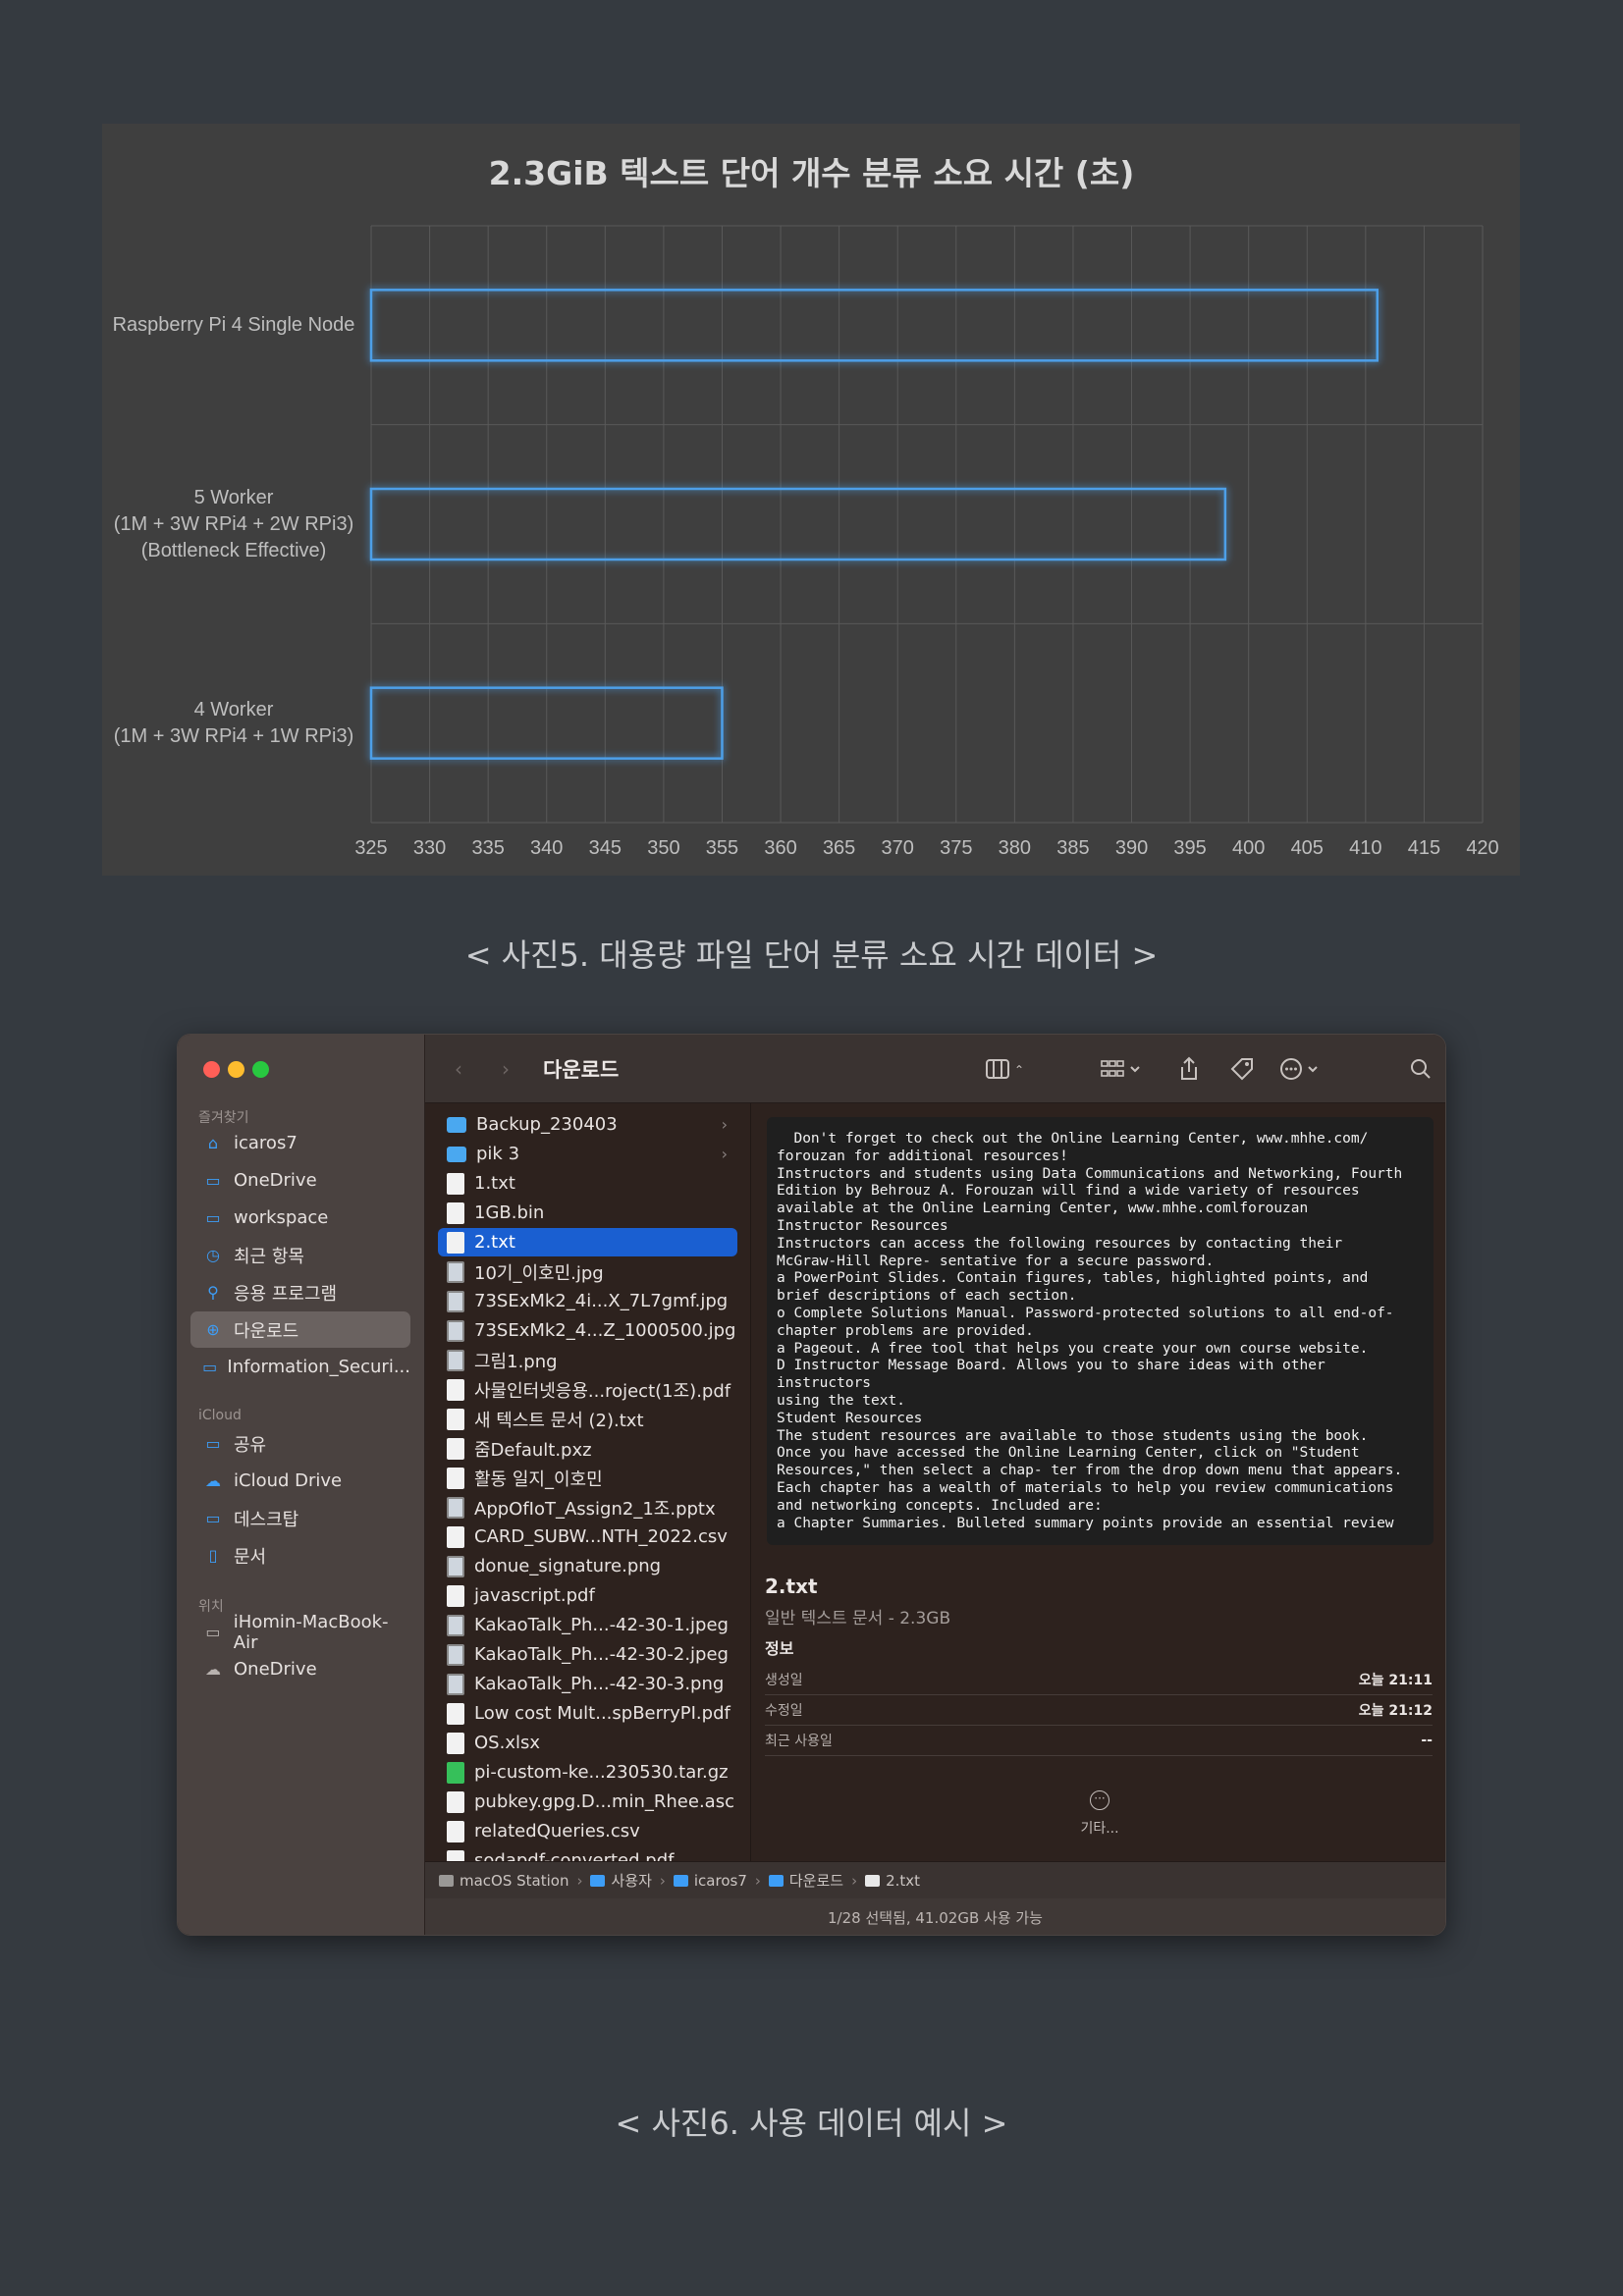  What do you see at coordinates (587, 1360) in the screenshot?
I see `file-row: 그림1.png` at bounding box center [587, 1360].